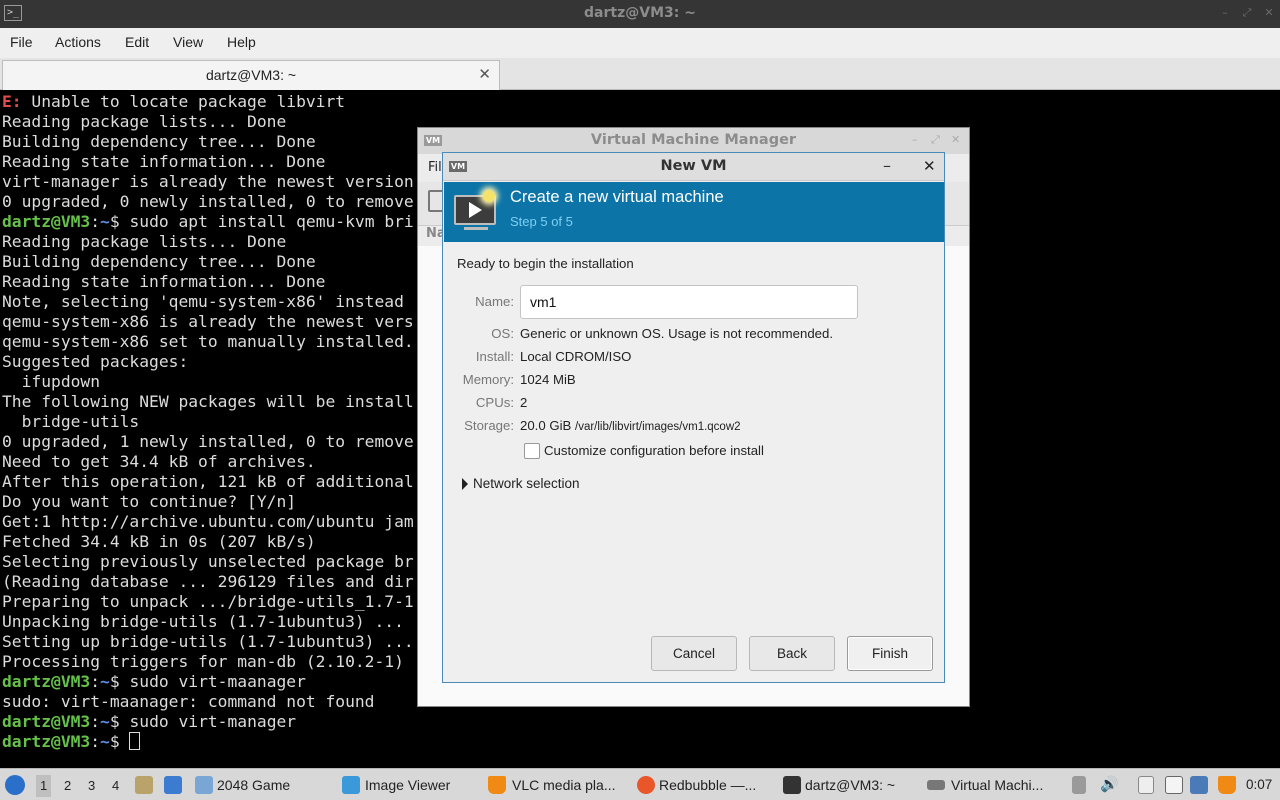 The width and height of the screenshot is (1280, 800). What do you see at coordinates (641, 742) in the screenshot?
I see `terminal-line: dartz@VM3:~$` at bounding box center [641, 742].